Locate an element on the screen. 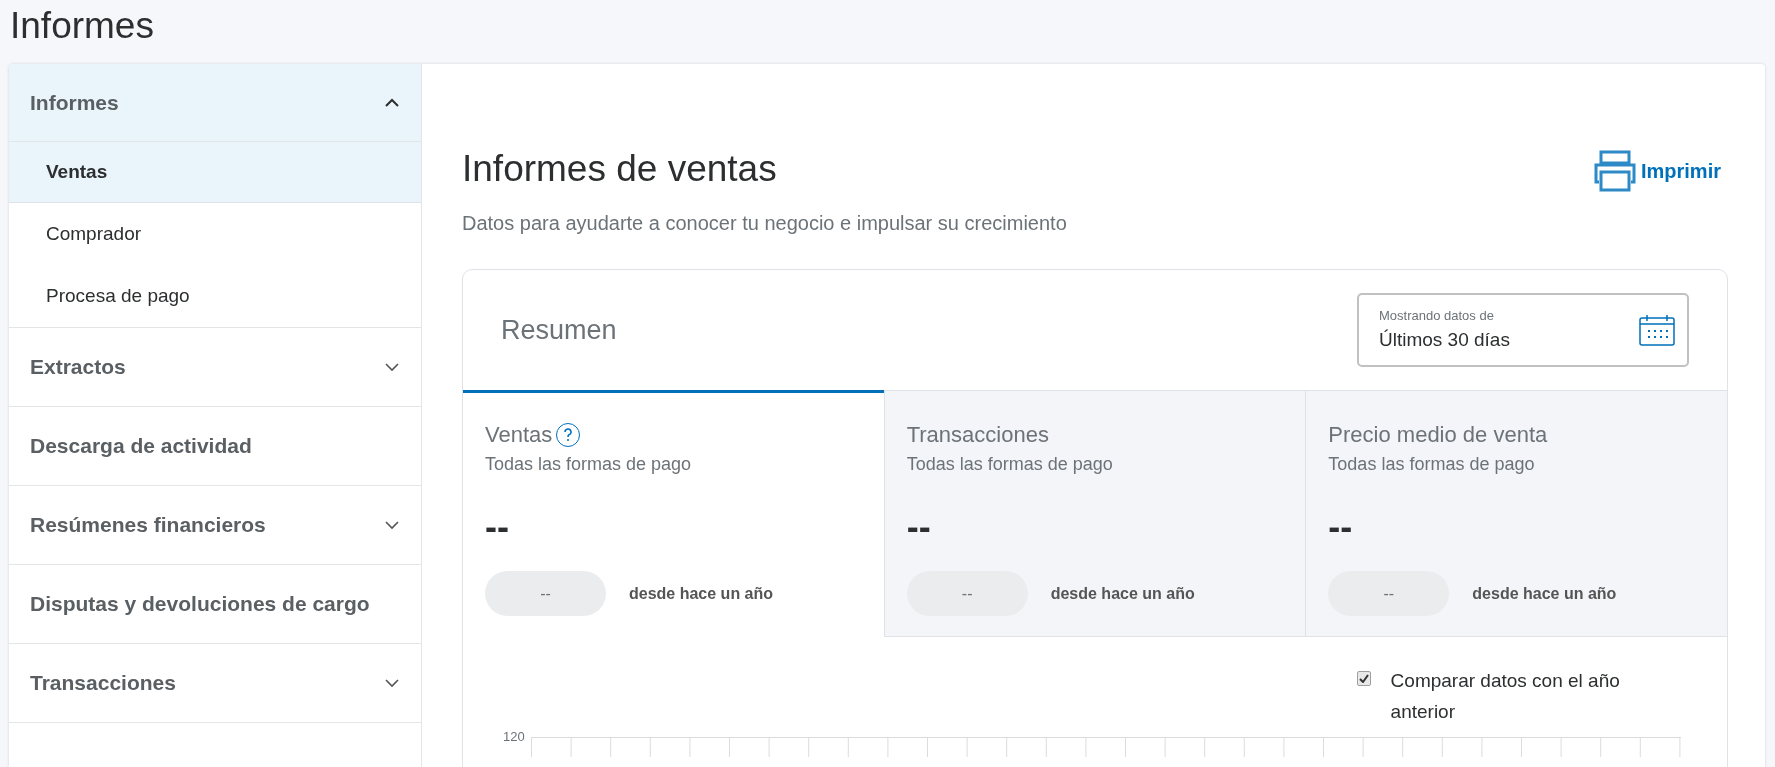 This screenshot has height=767, width=1775. page-heading: Informes de ventas is located at coordinates (620, 169).